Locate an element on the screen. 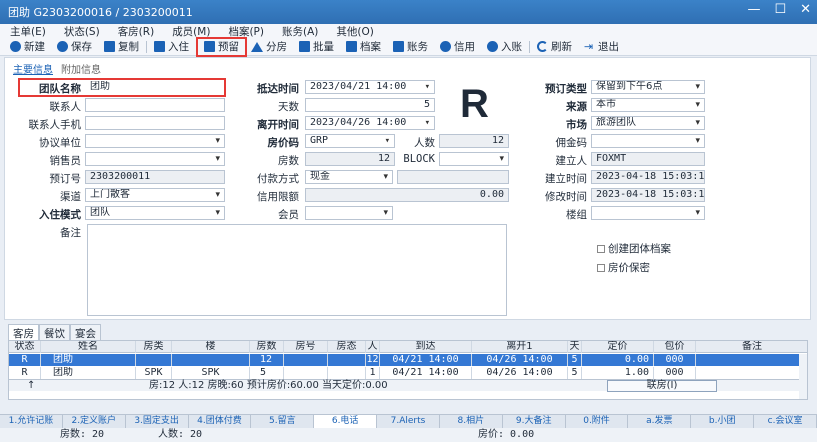 The width and height of the screenshot is (817, 442). menu-item-members: 成员(M) is located at coordinates (191, 31).